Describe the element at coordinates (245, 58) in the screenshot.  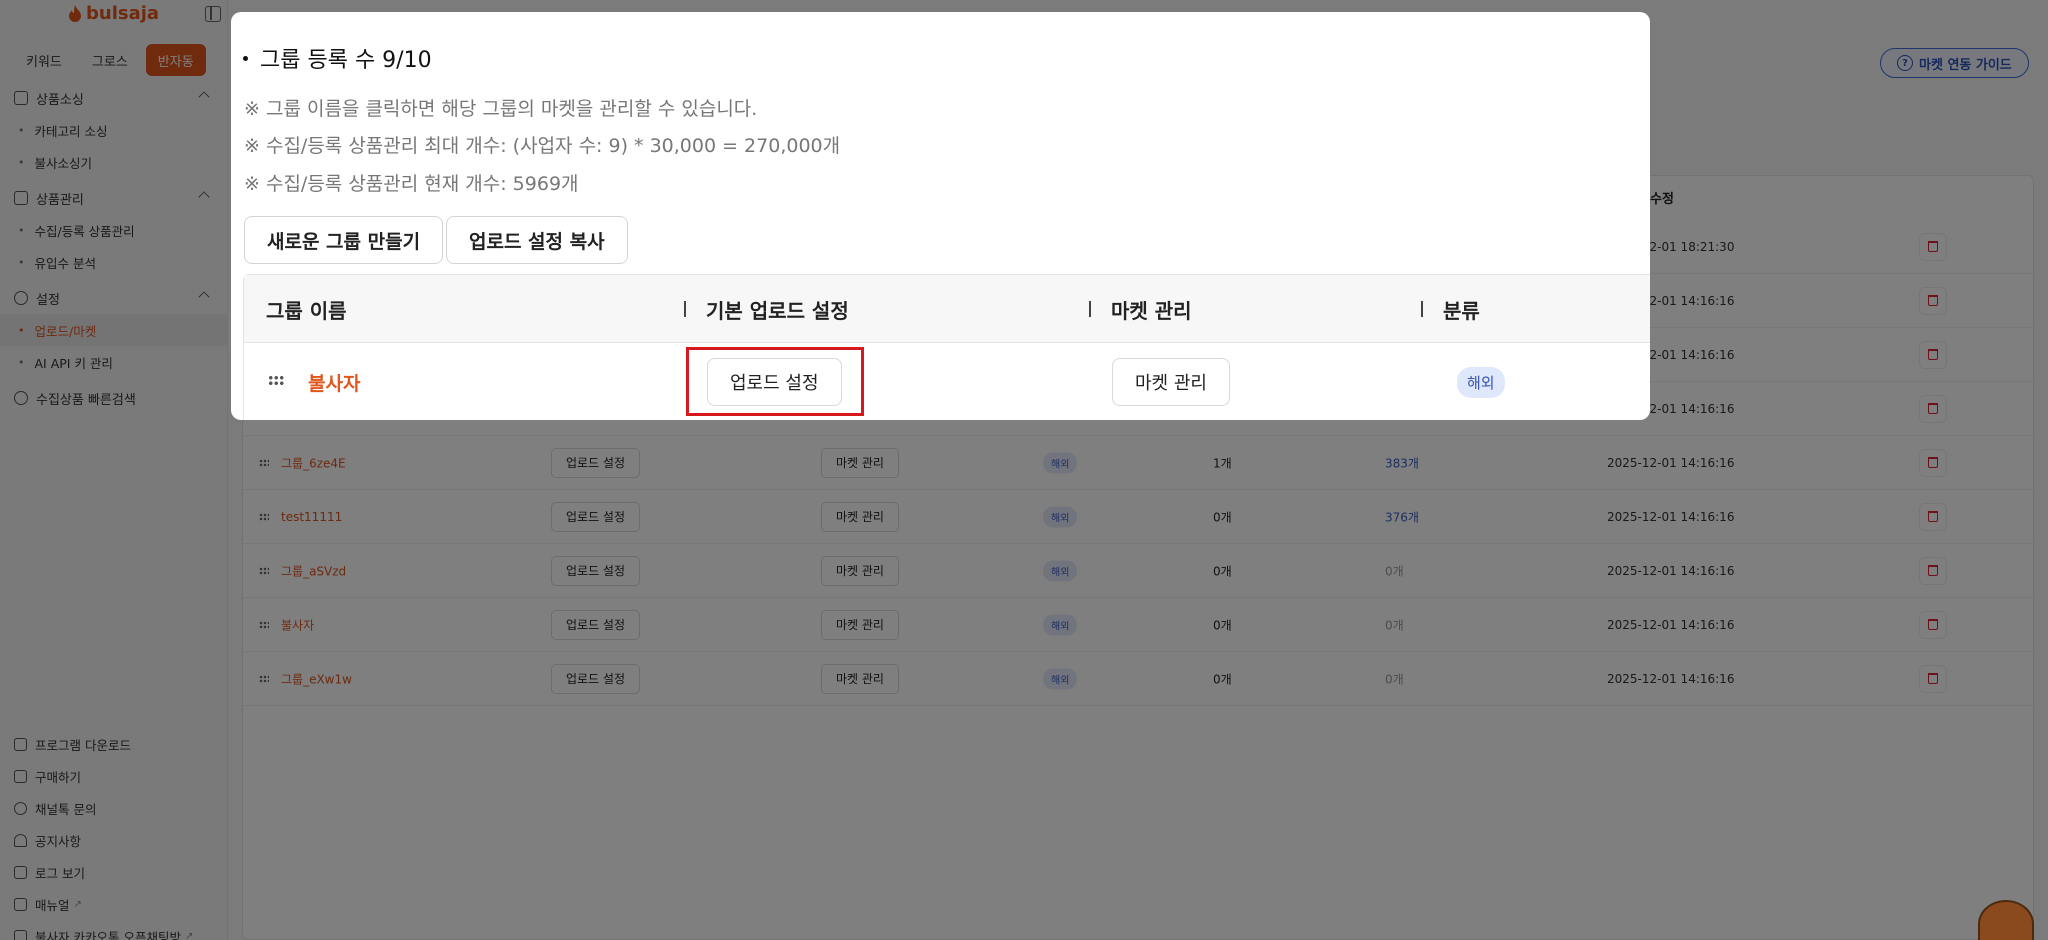
I see `bullet-icon` at that location.